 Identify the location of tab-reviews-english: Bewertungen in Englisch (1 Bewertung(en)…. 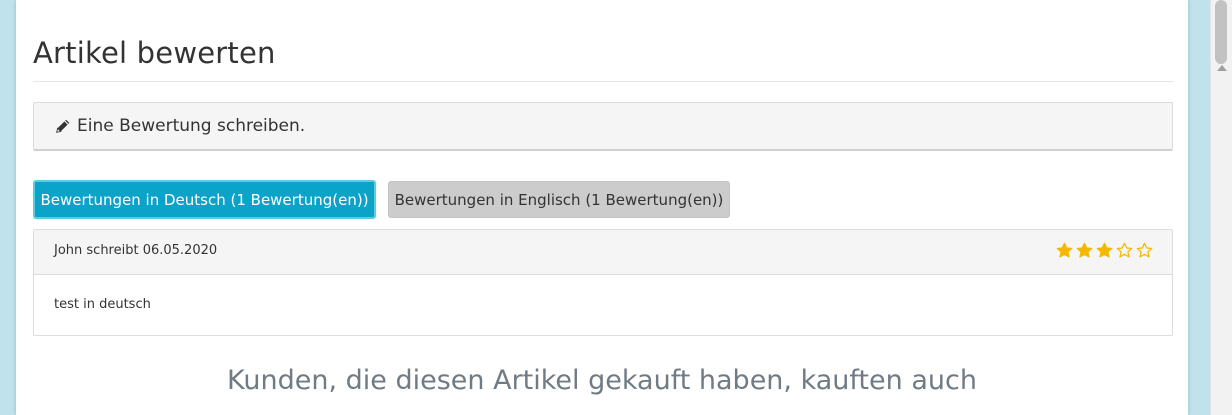
(559, 199).